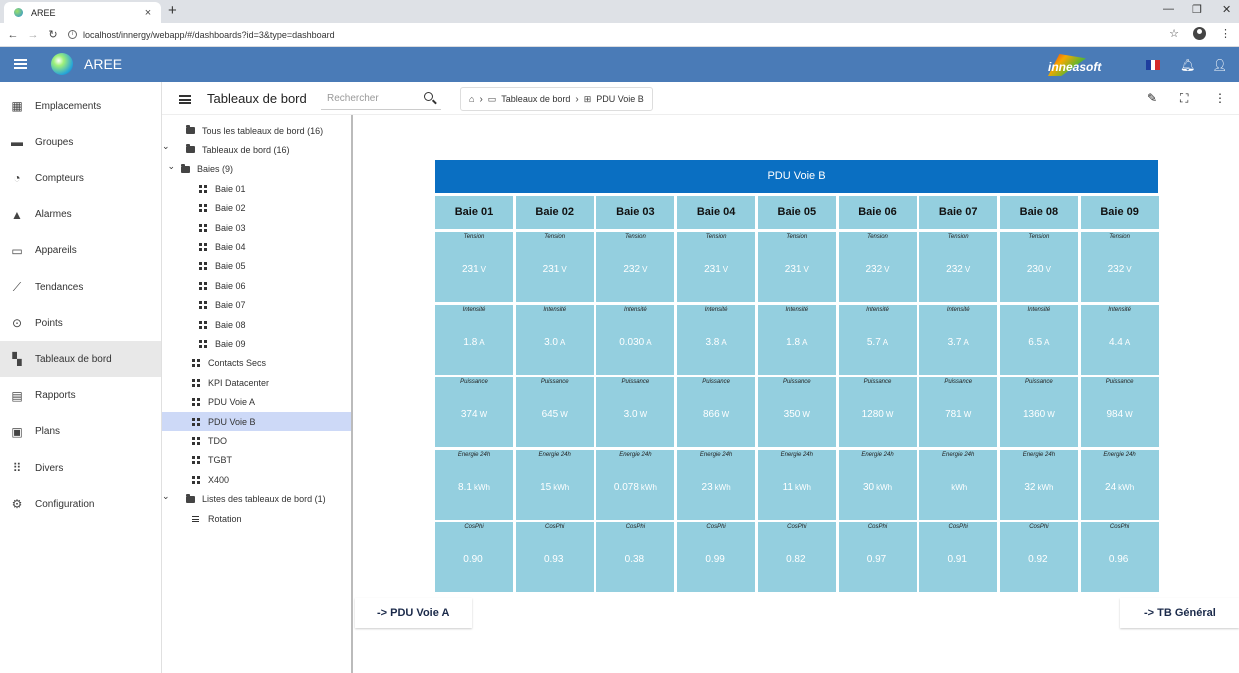 This screenshot has width=1239, height=673. What do you see at coordinates (635, 412) in the screenshot?
I see `metric-cell: Puissance 3.0 W` at bounding box center [635, 412].